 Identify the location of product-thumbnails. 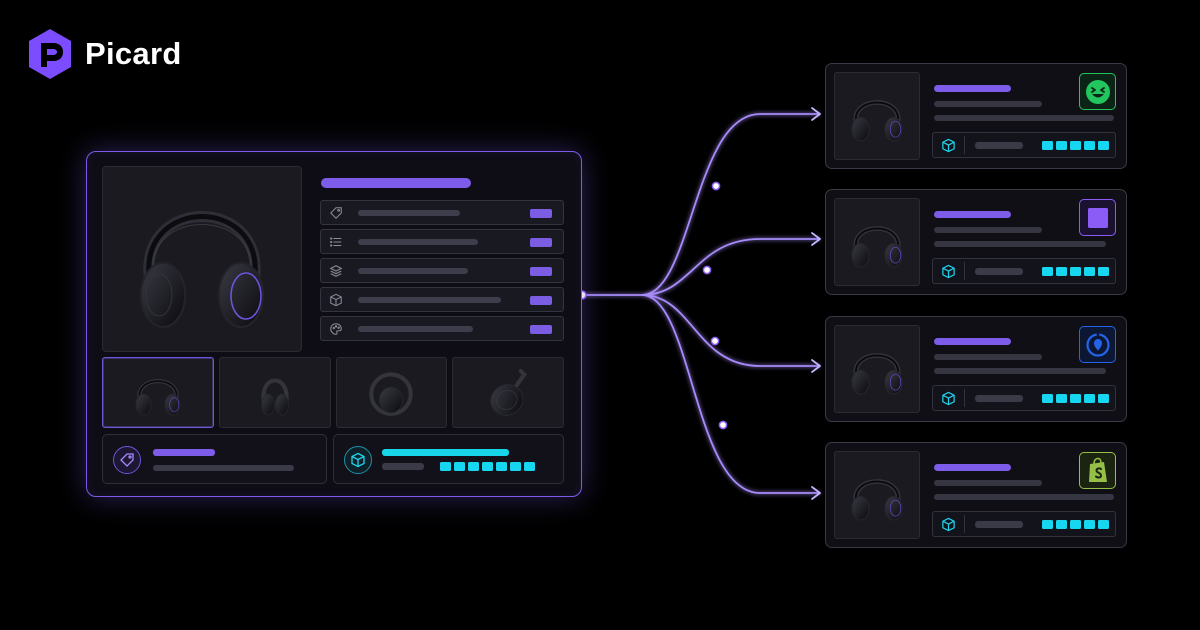
(333, 392).